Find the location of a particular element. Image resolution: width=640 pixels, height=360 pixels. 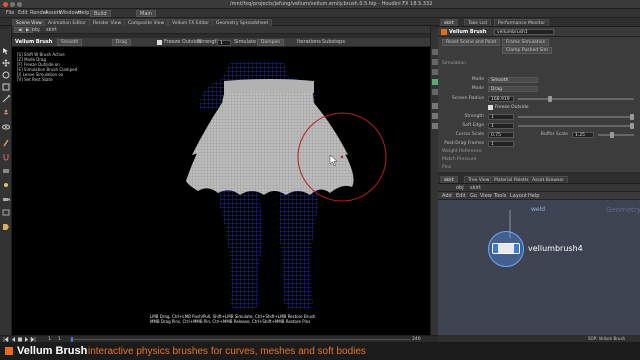

section-match-pressure: Match Pressure is located at coordinates (459, 160).